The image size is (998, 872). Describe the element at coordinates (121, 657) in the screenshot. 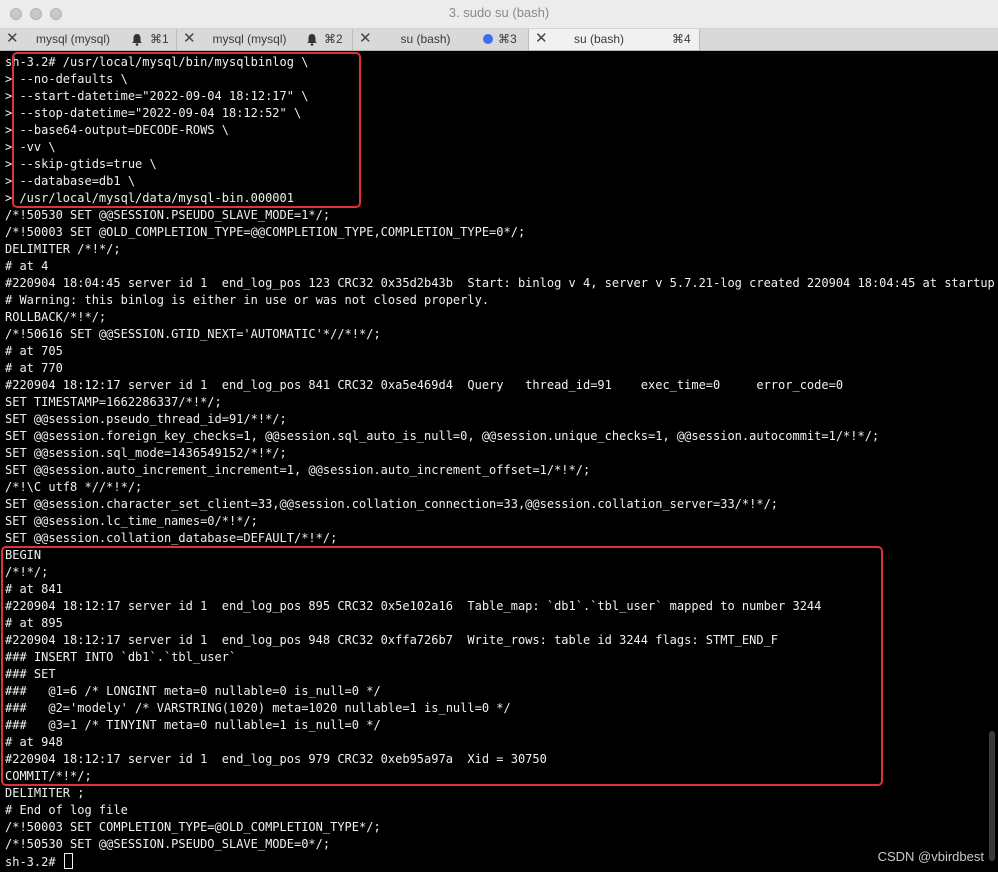

I see `terminal-line: ### INSERT INTO `db1`.`tbl_user`` at that location.